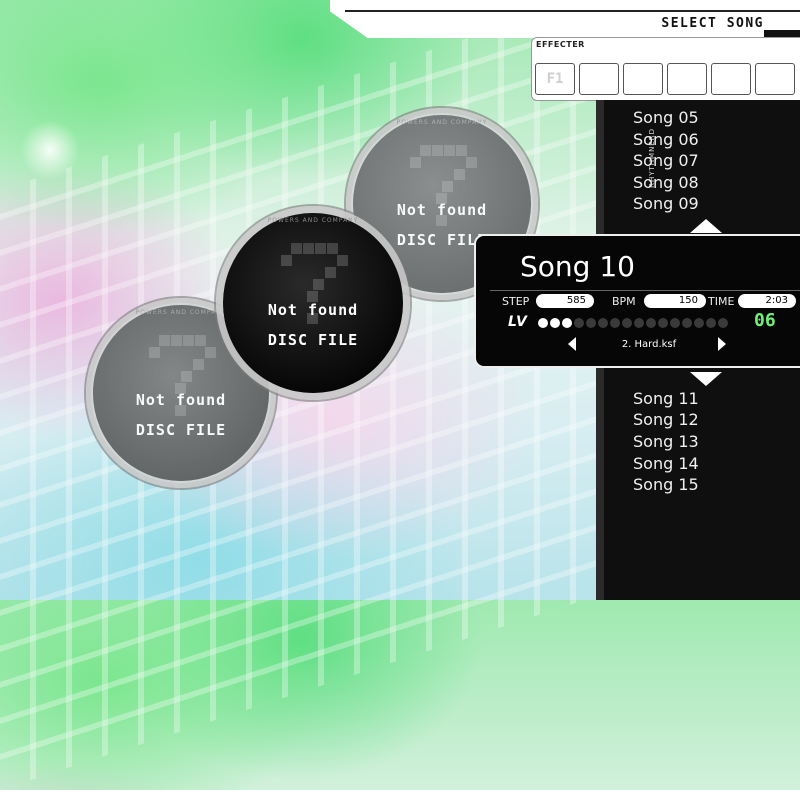 Image resolution: width=800 pixels, height=790 pixels. Describe the element at coordinates (577, 266) in the screenshot. I see `selected-song-title: Song 10` at that location.